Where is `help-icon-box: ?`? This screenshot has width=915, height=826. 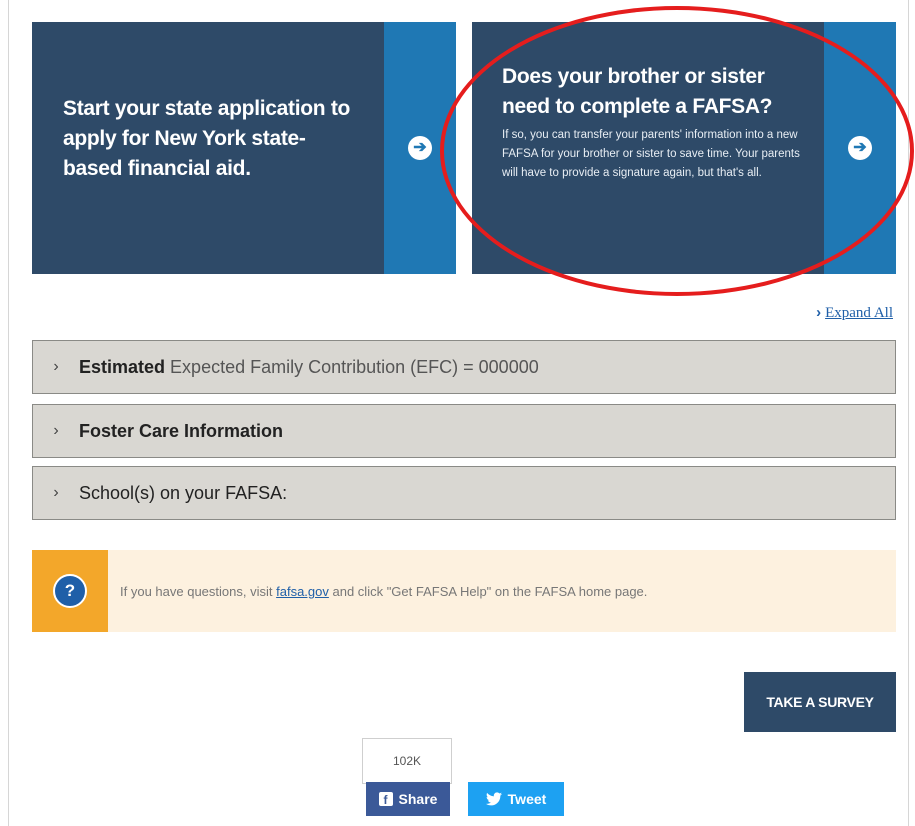
help-icon-box: ? is located at coordinates (70, 591).